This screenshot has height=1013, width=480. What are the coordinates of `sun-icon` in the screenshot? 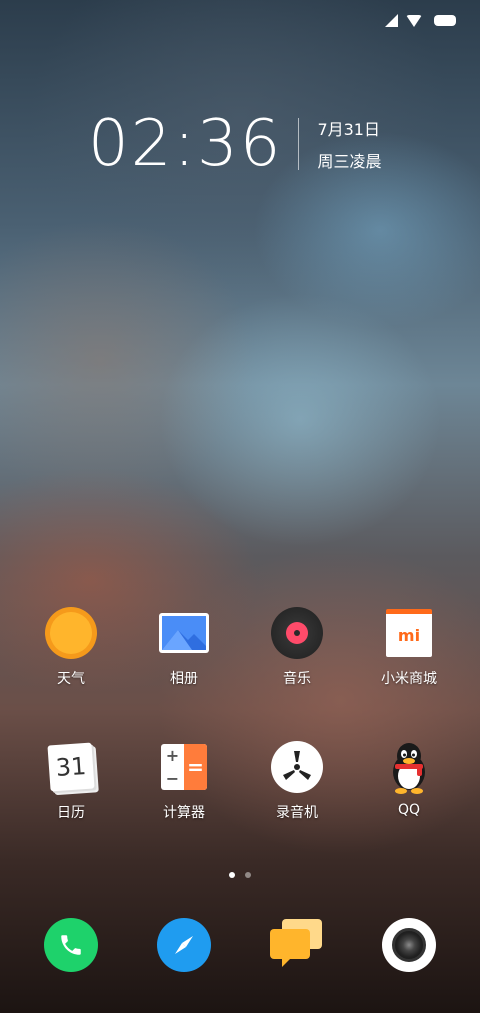 It's located at (71, 633).